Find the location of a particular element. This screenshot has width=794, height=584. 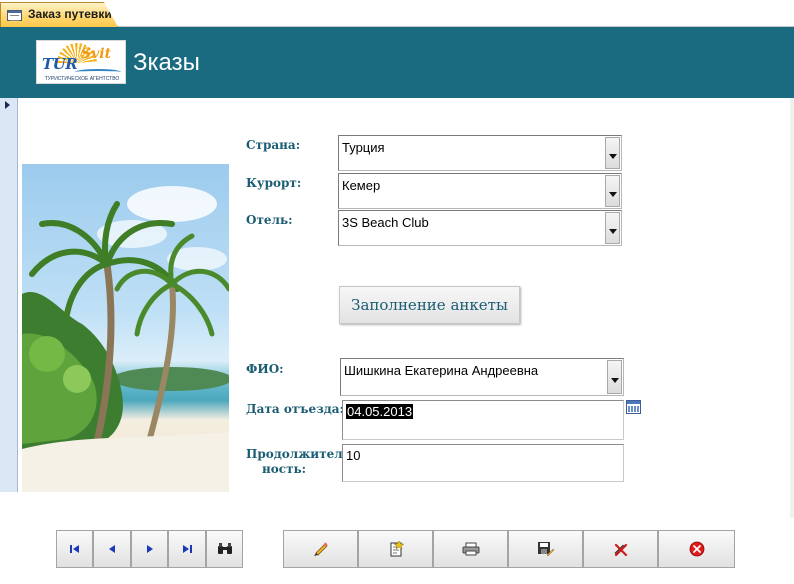

record-selector is located at coordinates (9, 295).